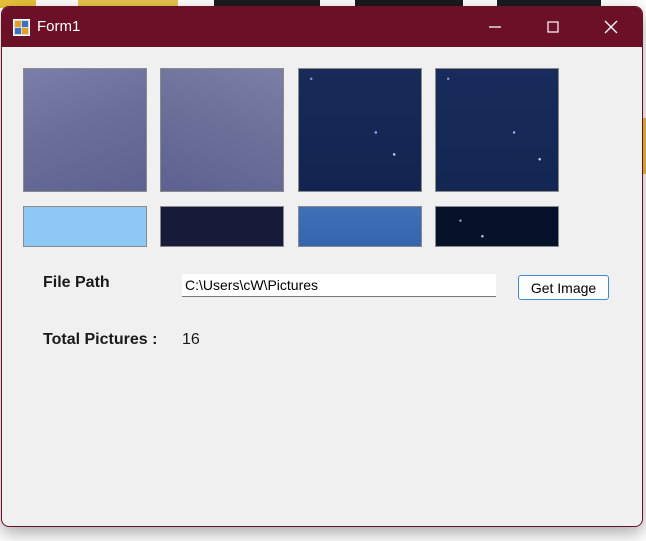 This screenshot has height=541, width=646. I want to click on close-button, so click(611, 27).